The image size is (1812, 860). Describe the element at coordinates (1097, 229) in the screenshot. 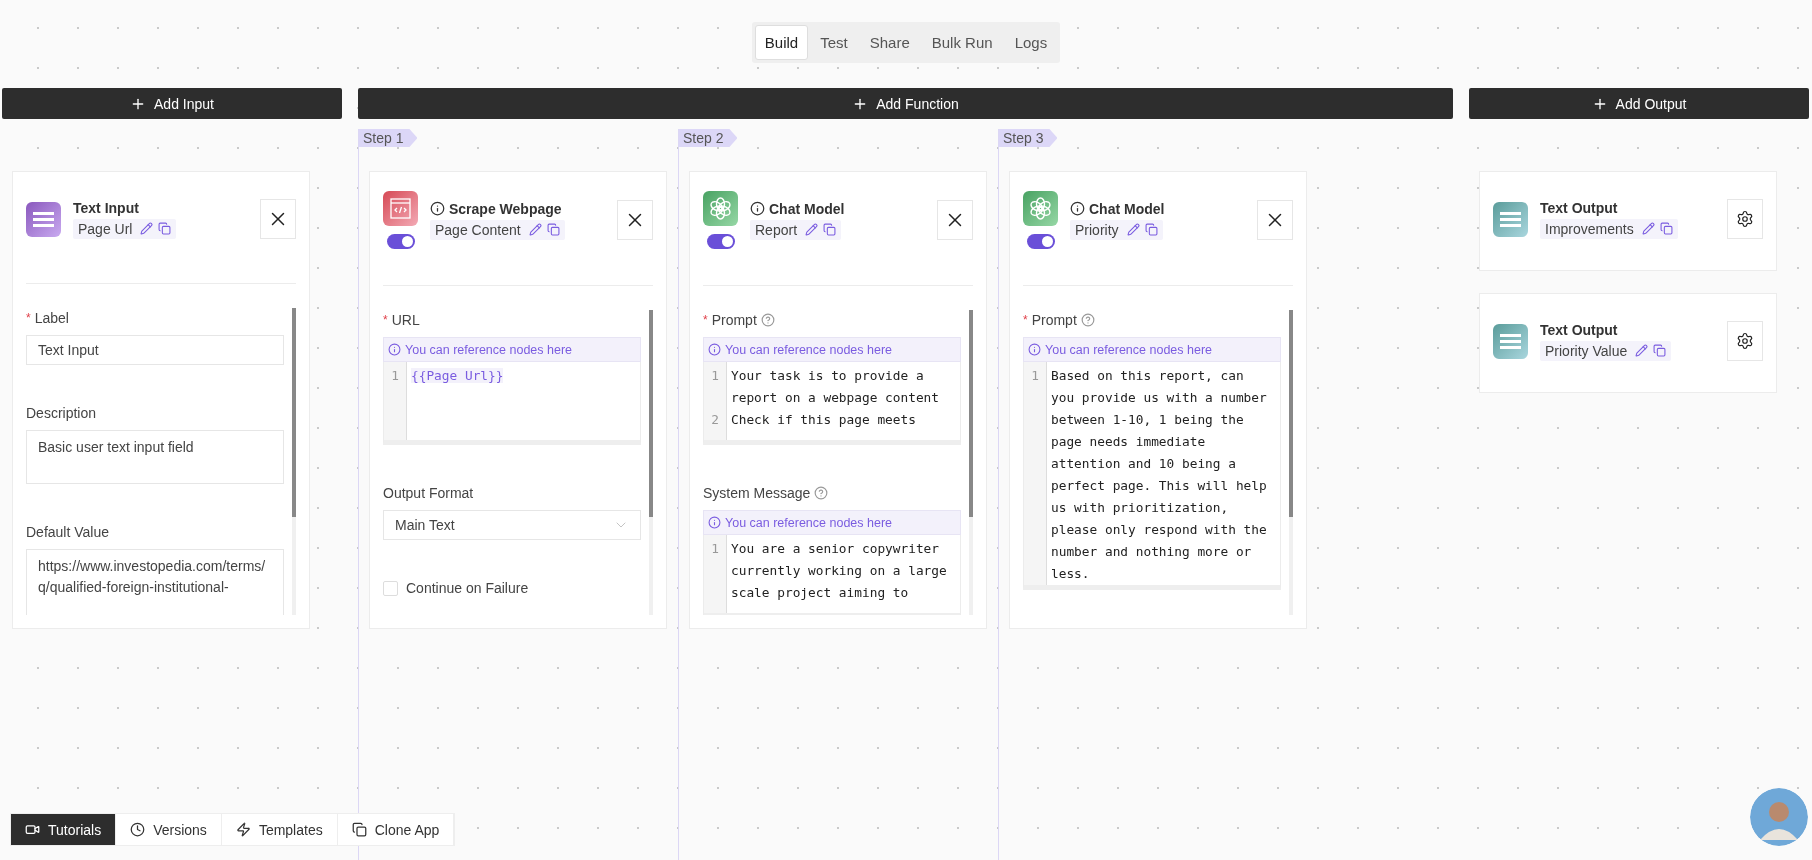

I see `node-label: Priority` at that location.